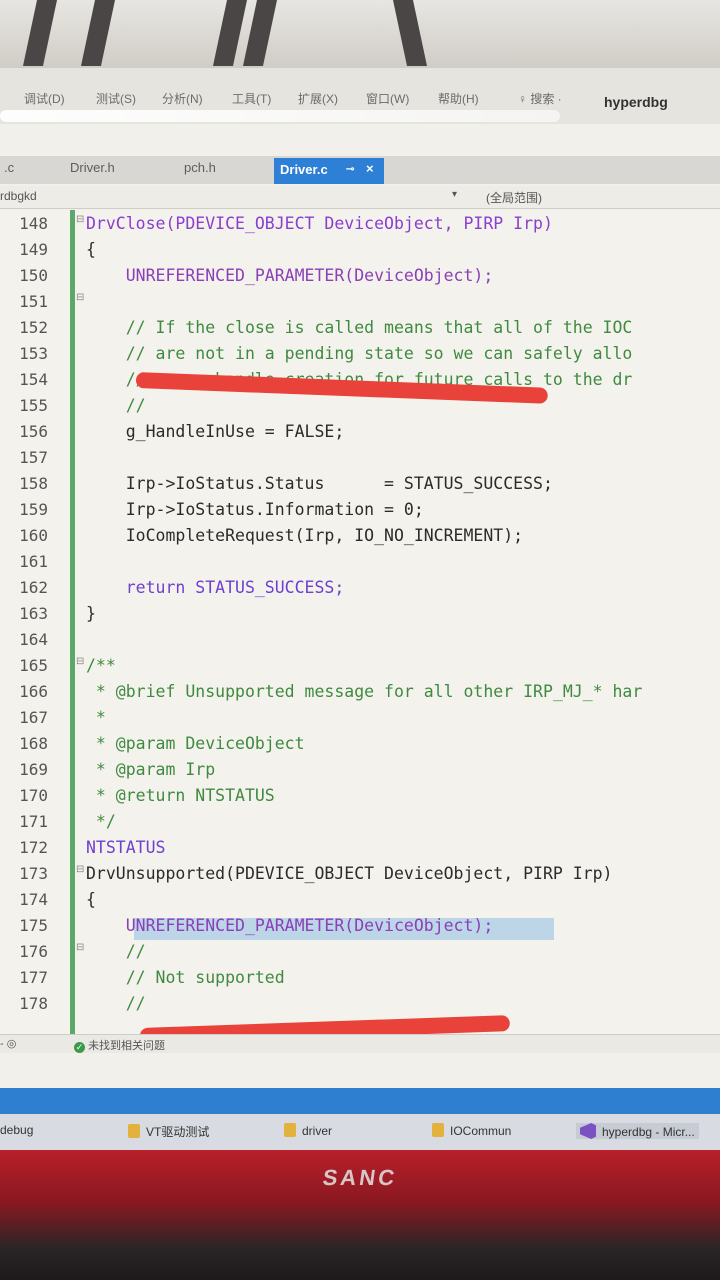 The height and width of the screenshot is (1280, 720). What do you see at coordinates (588, 1131) in the screenshot?
I see `visual-studio-icon` at bounding box center [588, 1131].